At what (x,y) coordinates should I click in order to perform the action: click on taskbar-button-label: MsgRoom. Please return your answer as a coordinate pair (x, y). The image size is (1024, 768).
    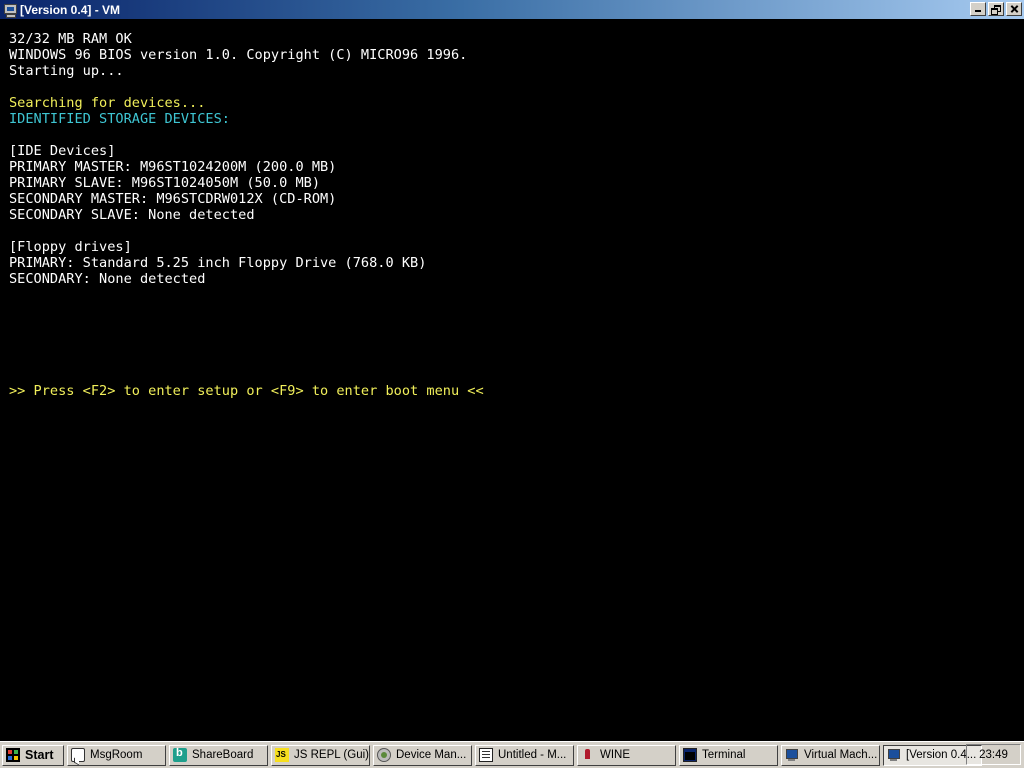
    Looking at the image, I should click on (116, 755).